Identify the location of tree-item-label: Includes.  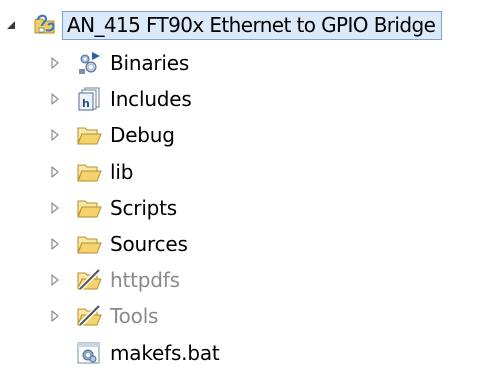
(151, 99).